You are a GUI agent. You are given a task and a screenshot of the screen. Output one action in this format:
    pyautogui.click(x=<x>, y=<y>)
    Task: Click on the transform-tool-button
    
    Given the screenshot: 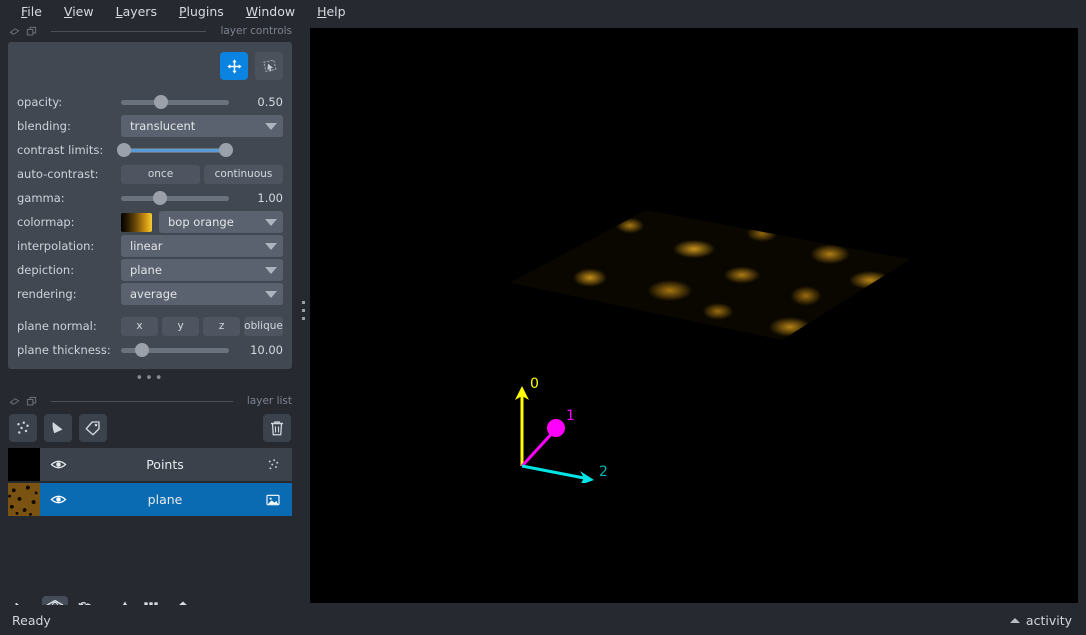 What is the action you would take?
    pyautogui.click(x=269, y=66)
    